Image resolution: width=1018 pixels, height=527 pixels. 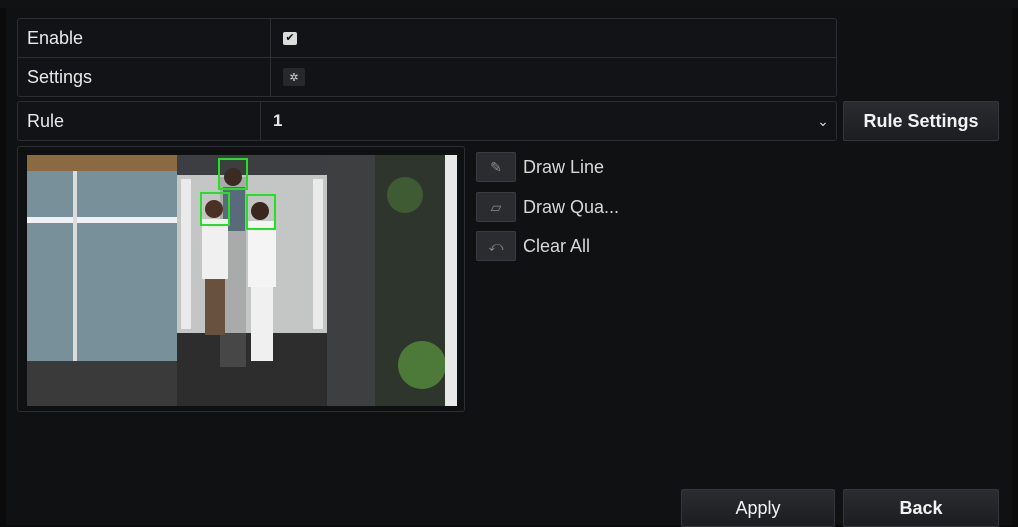 What do you see at coordinates (496, 207) in the screenshot?
I see `edit-quad-icon: ▱` at bounding box center [496, 207].